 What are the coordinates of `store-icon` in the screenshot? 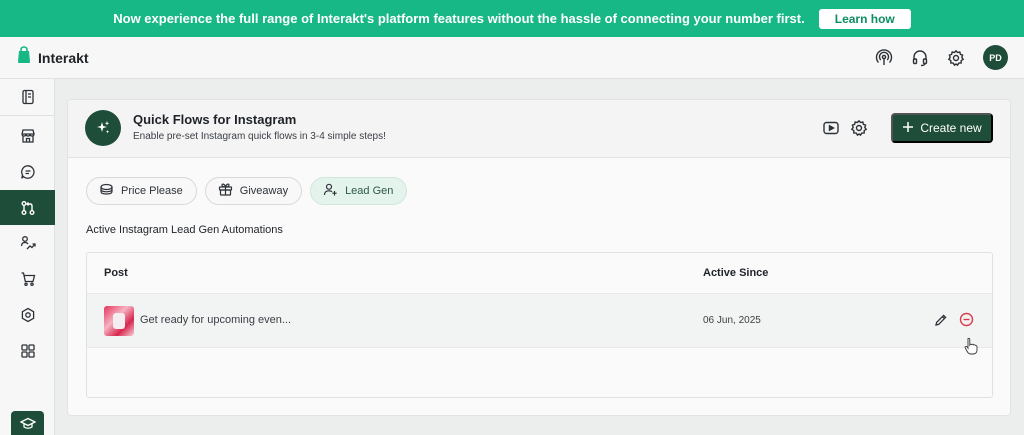 It's located at (27, 135).